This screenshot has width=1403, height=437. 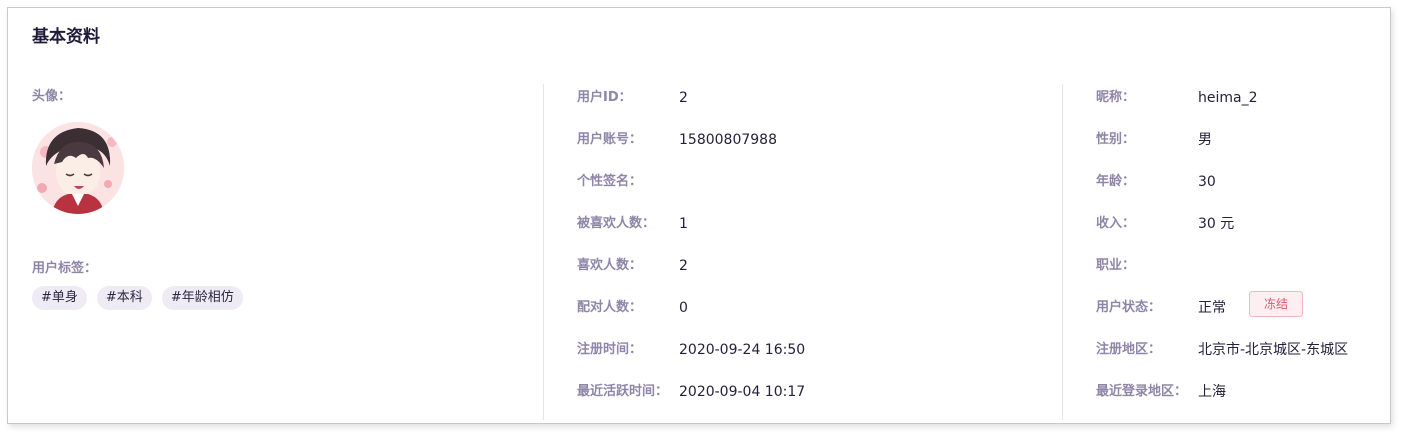 I want to click on field-value: 2020-09-04 10:17, so click(x=742, y=392).